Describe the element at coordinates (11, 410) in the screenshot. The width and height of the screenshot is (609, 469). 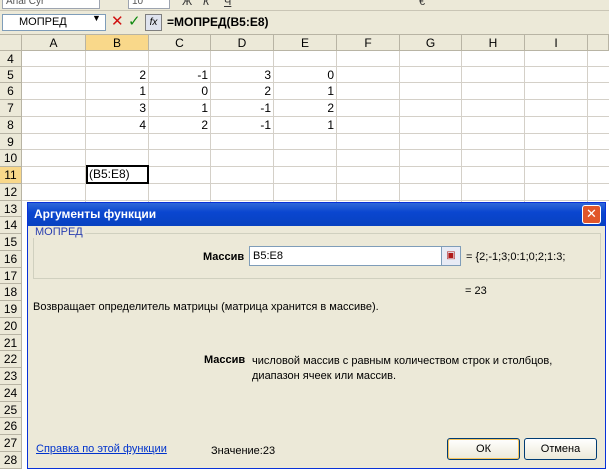
I see `row-header-25: 25` at that location.